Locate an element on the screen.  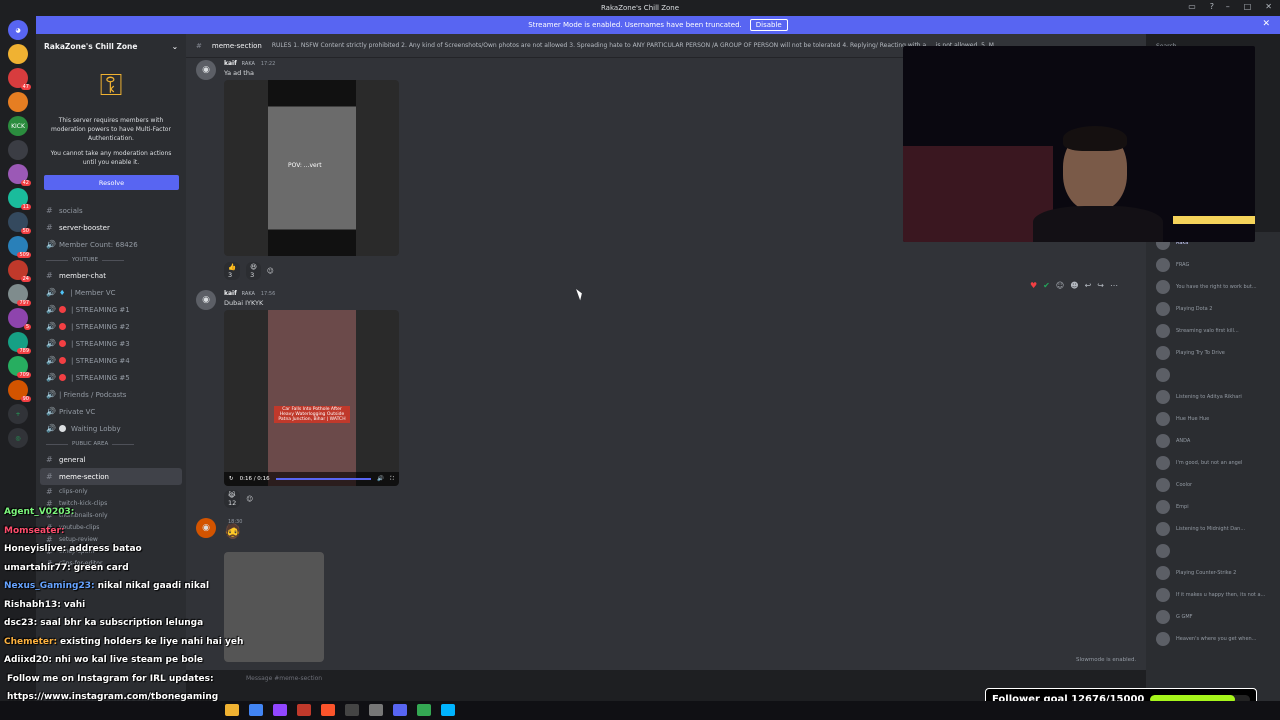
forward-icon: ↪ is located at coordinates (1100, 285).